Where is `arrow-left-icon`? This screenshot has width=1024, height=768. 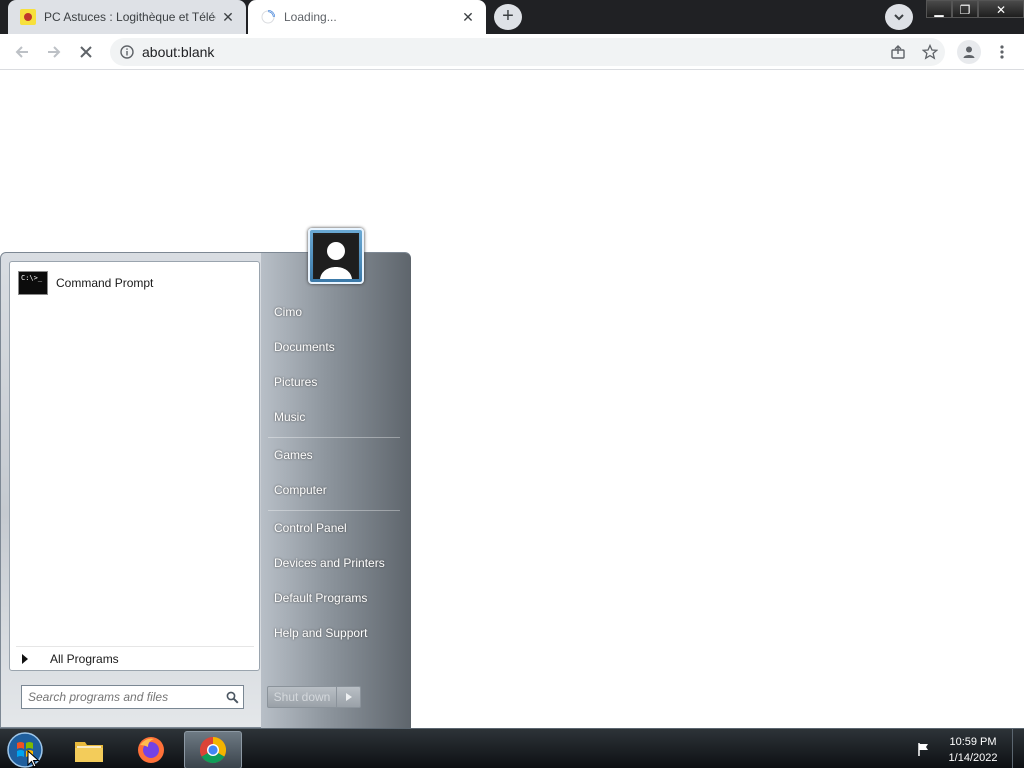 arrow-left-icon is located at coordinates (21, 52).